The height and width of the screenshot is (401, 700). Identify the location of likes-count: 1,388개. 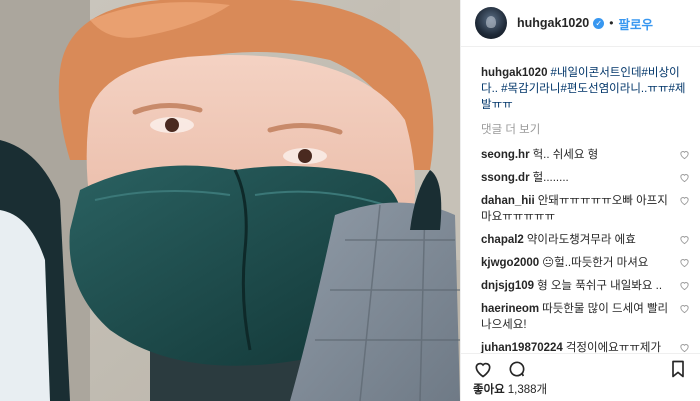
(527, 390).